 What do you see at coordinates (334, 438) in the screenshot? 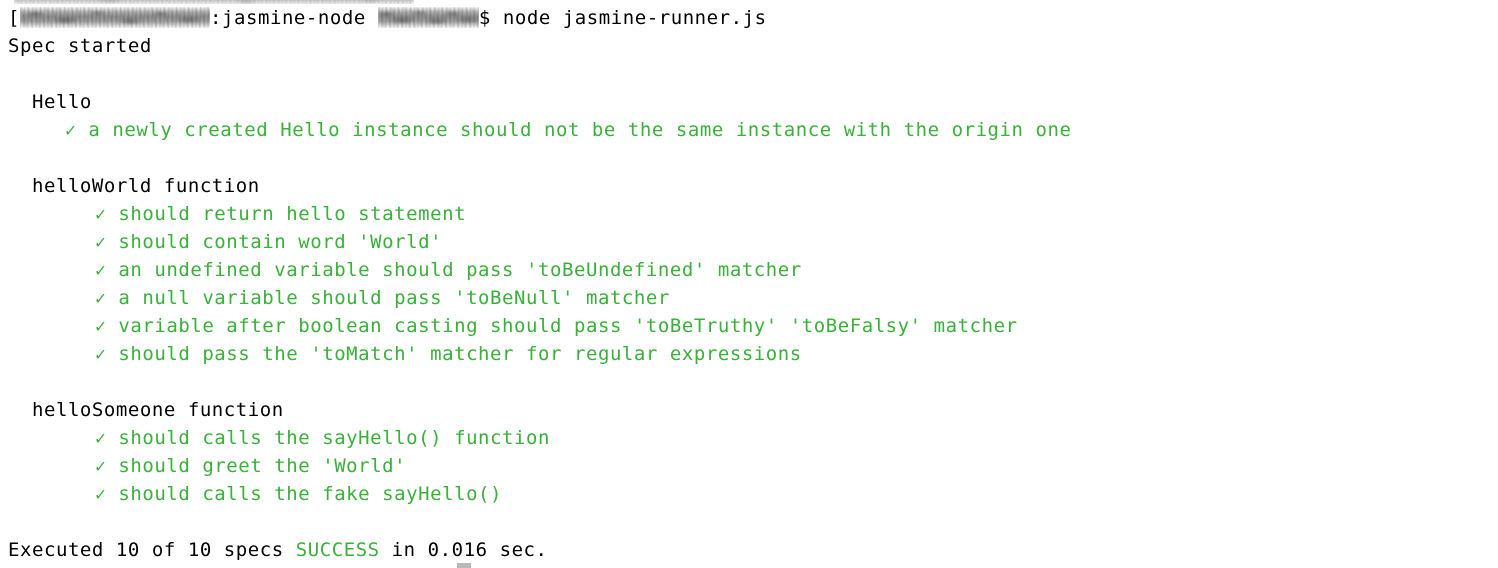
I see `spec-description: should calls the sayHello() function` at bounding box center [334, 438].